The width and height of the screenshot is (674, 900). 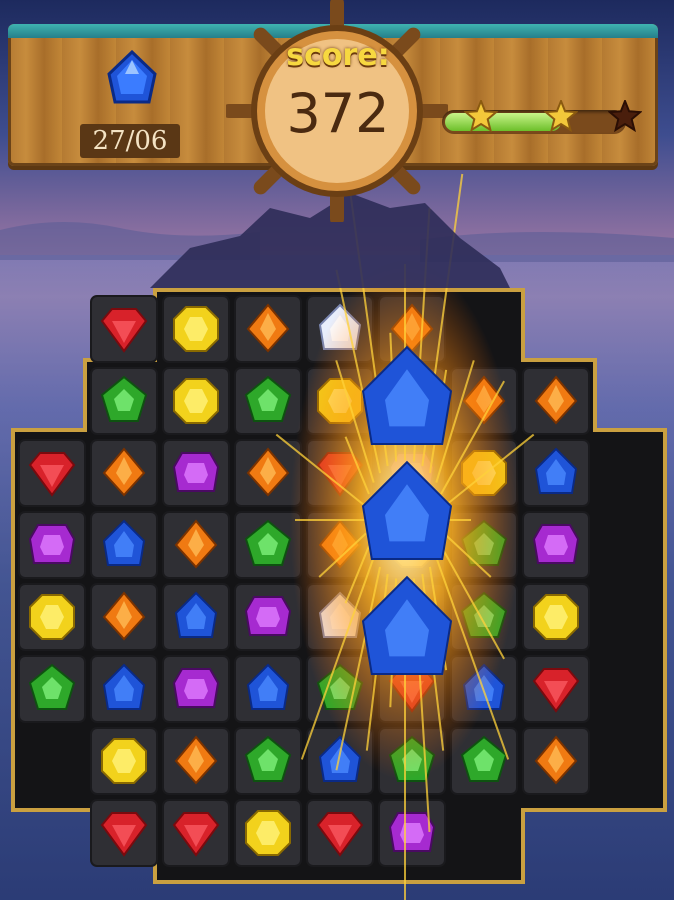 What do you see at coordinates (338, 55) in the screenshot?
I see `score-label: score:` at bounding box center [338, 55].